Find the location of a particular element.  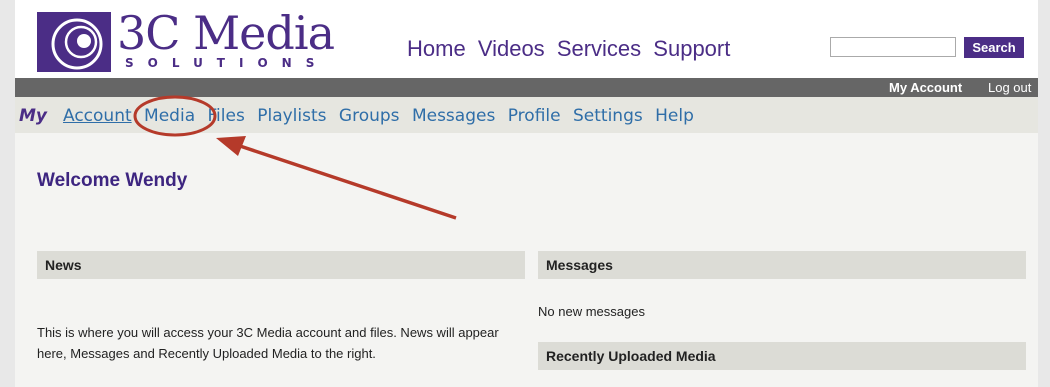

search-input is located at coordinates (893, 47).